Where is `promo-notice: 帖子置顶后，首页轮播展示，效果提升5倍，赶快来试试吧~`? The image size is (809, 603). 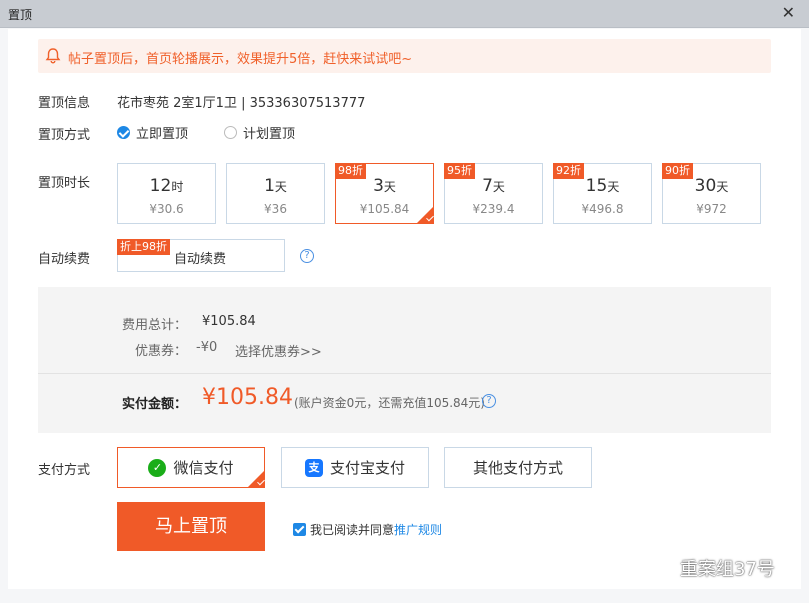 promo-notice: 帖子置顶后，首页轮播展示，效果提升5倍，赶快来试试吧~ is located at coordinates (404, 56).